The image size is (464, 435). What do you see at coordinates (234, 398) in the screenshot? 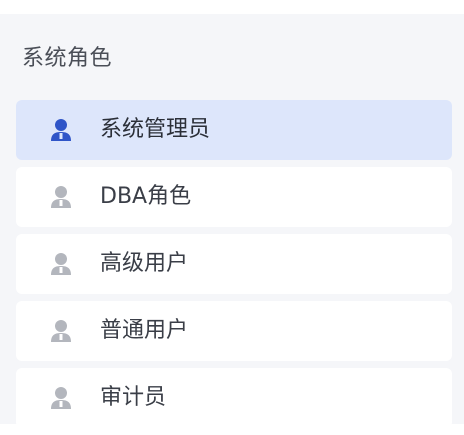
I see `role-item-auditor: 审计员` at bounding box center [234, 398].